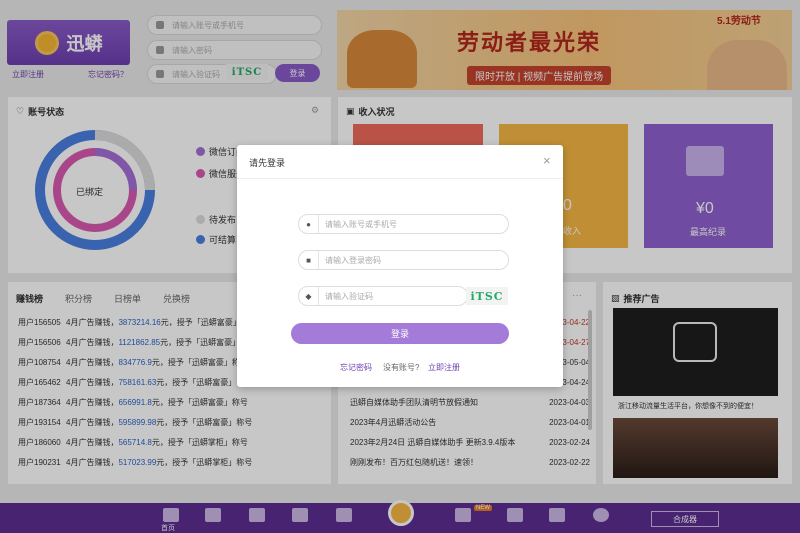 The width and height of the screenshot is (800, 533). Describe the element at coordinates (444, 367) in the screenshot. I see `modal-register-link: 立即注册` at that location.